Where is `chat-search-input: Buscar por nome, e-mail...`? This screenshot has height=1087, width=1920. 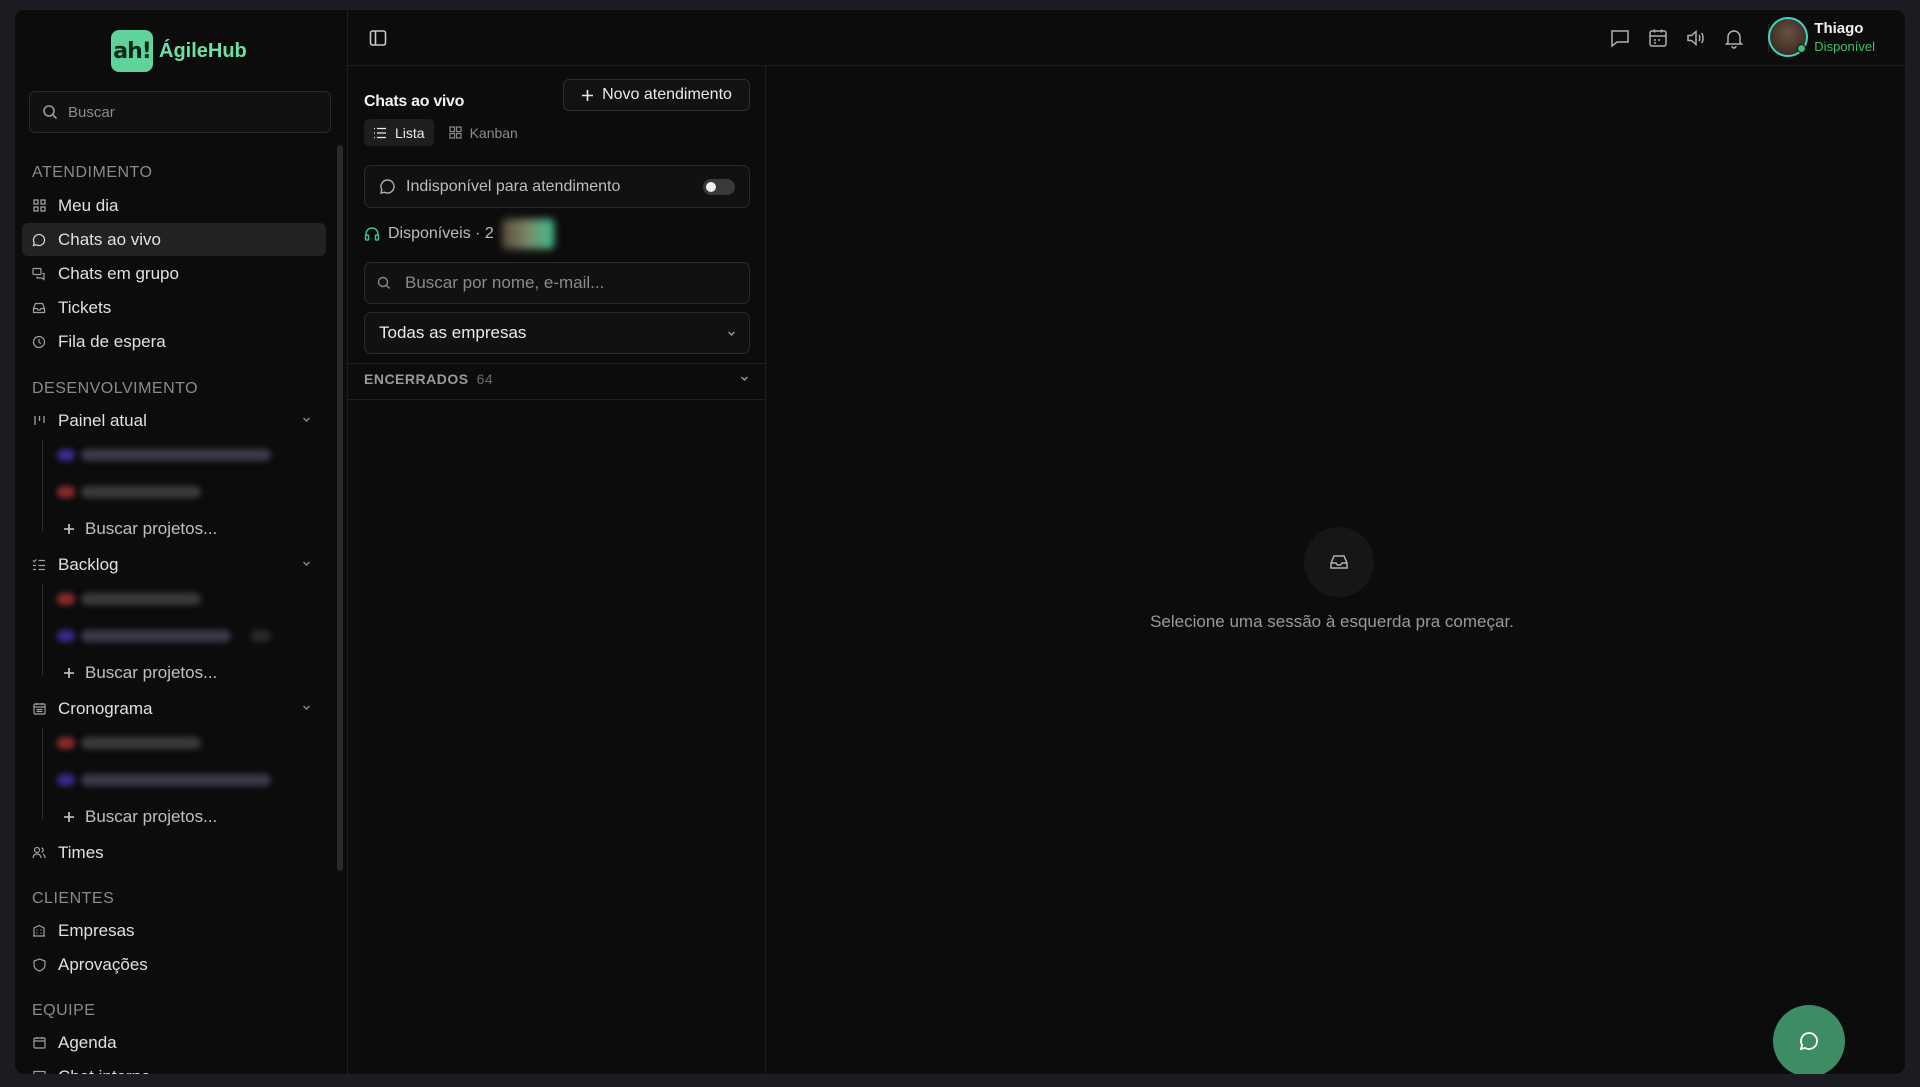 chat-search-input: Buscar por nome, e-mail... is located at coordinates (557, 283).